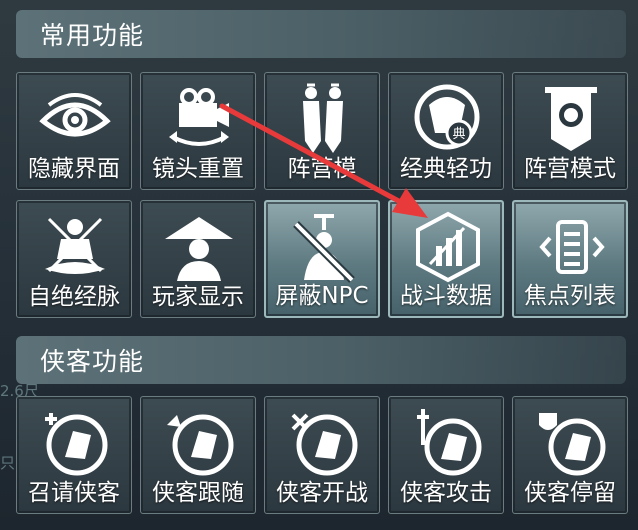  What do you see at coordinates (8, 463) in the screenshot?
I see `background-text-fragment: 只` at bounding box center [8, 463].